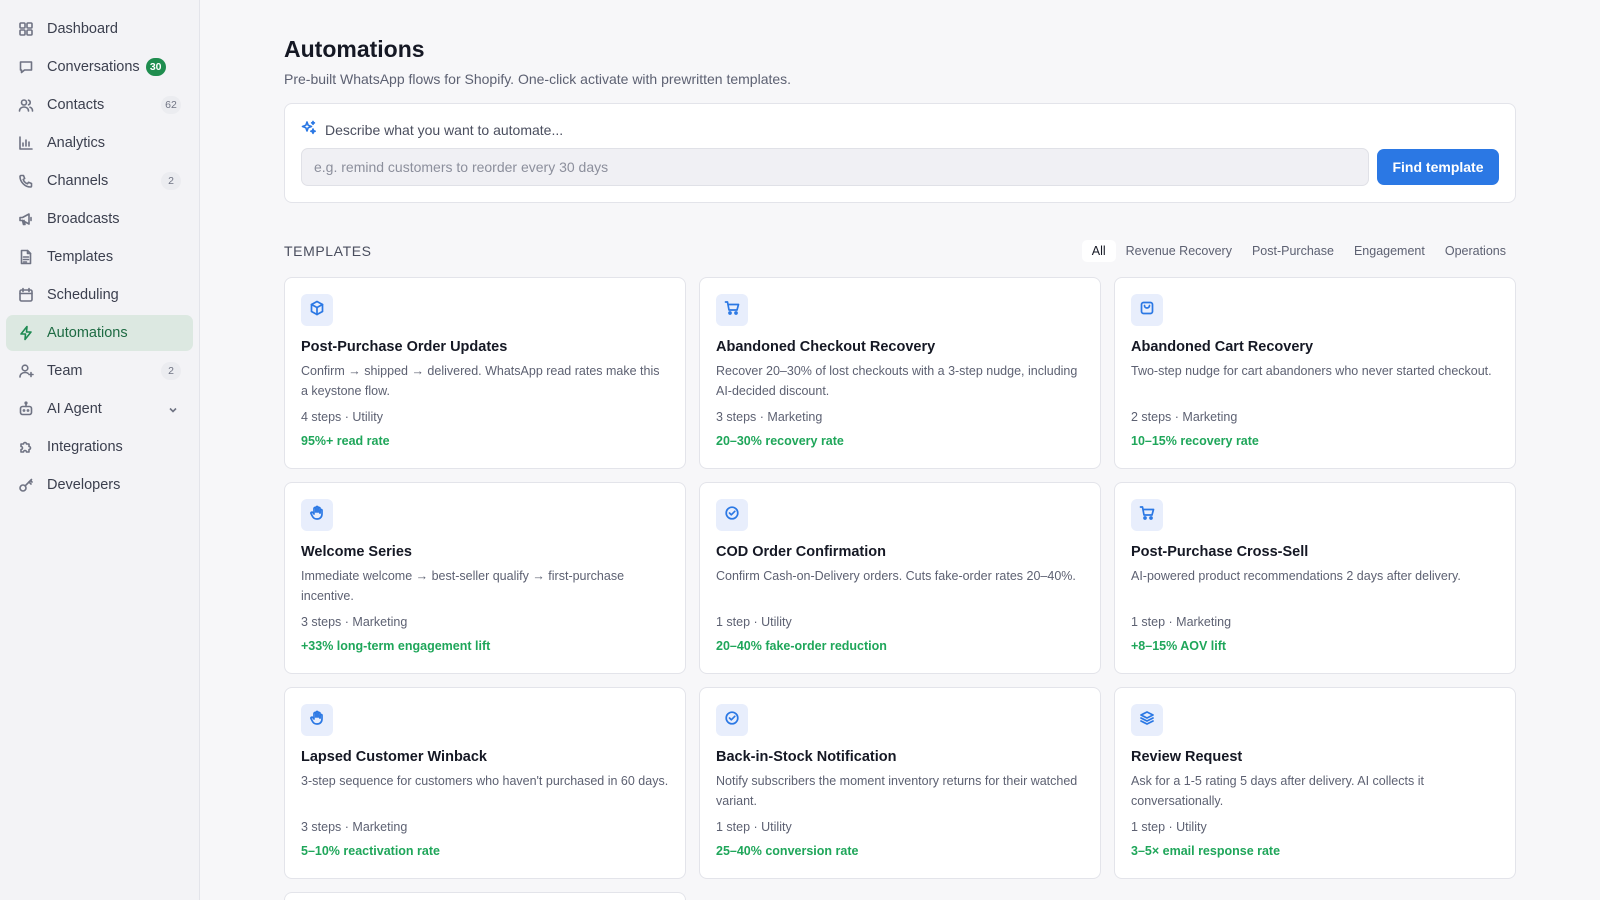 The height and width of the screenshot is (900, 1600). Describe the element at coordinates (82, 29) in the screenshot. I see `sidebar-item-label: Dashboard` at that location.